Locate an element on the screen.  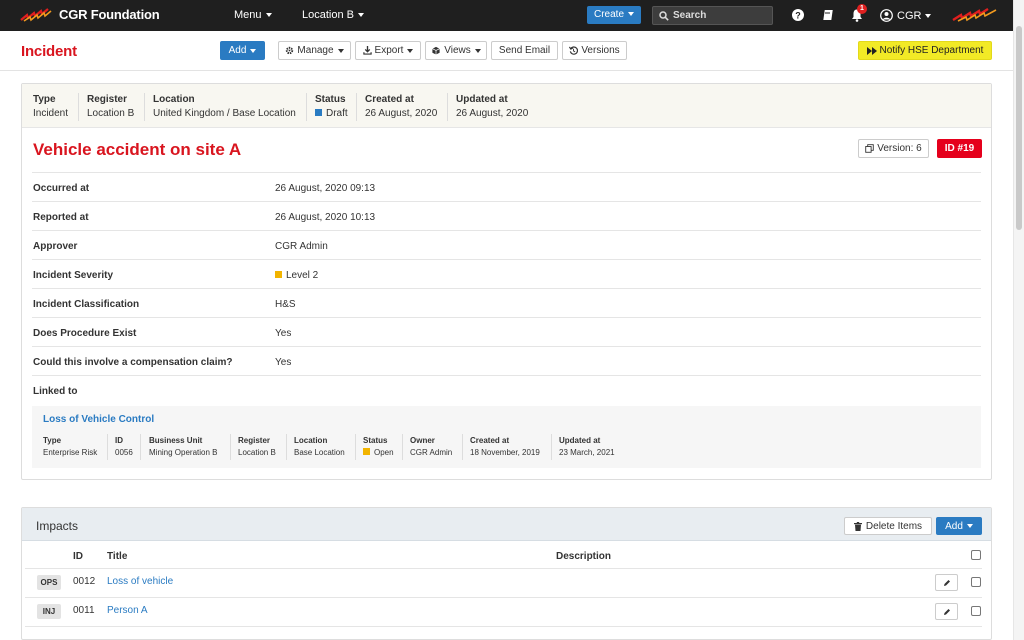
column-header-title: Title is located at coordinates (117, 556).